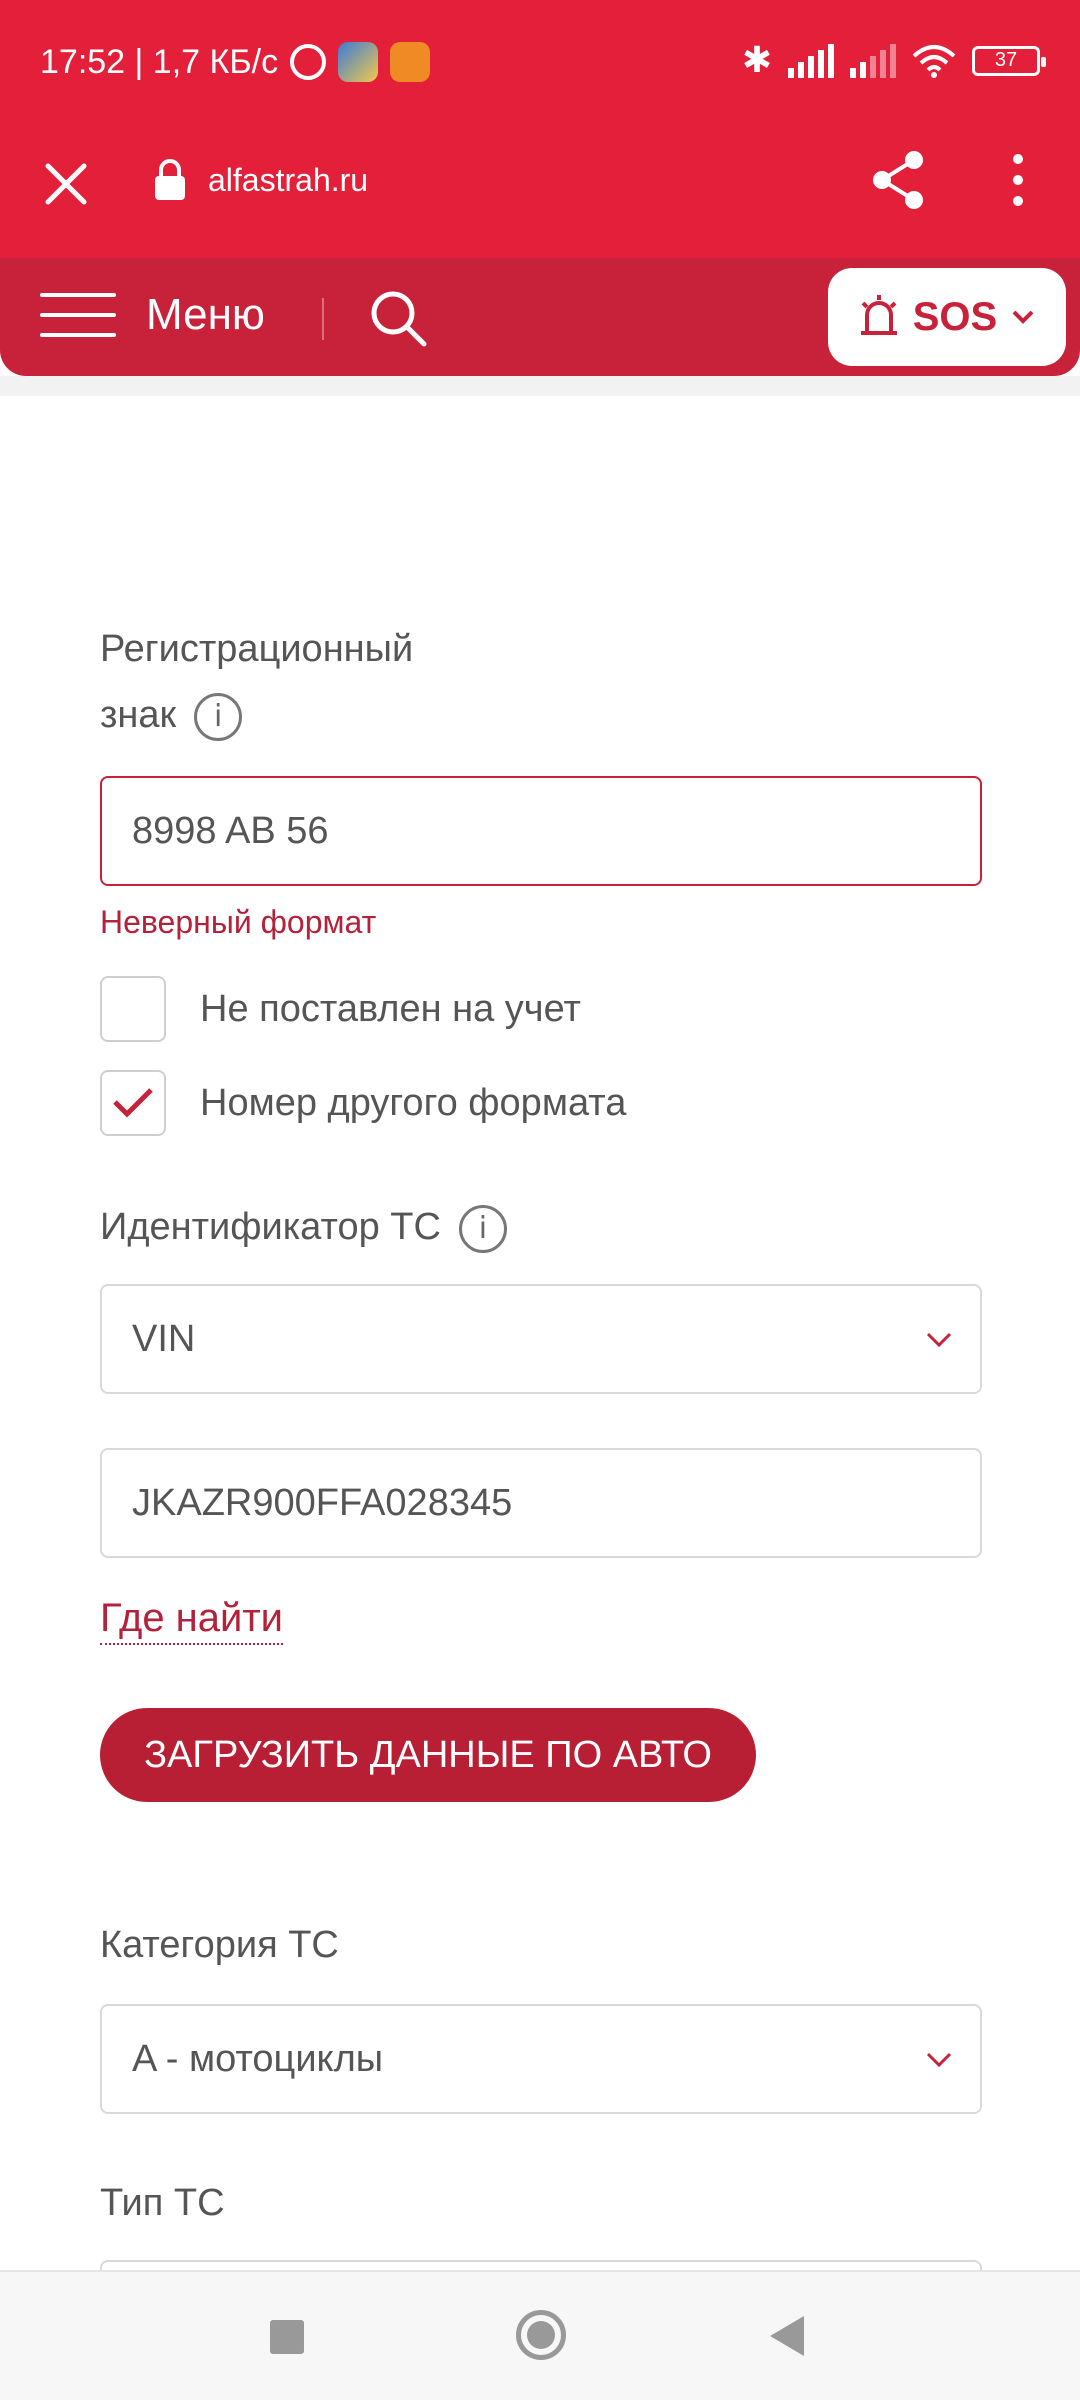 This screenshot has width=1080, height=2400. I want to click on reg-number-label: Регистрационный знак i, so click(256, 682).